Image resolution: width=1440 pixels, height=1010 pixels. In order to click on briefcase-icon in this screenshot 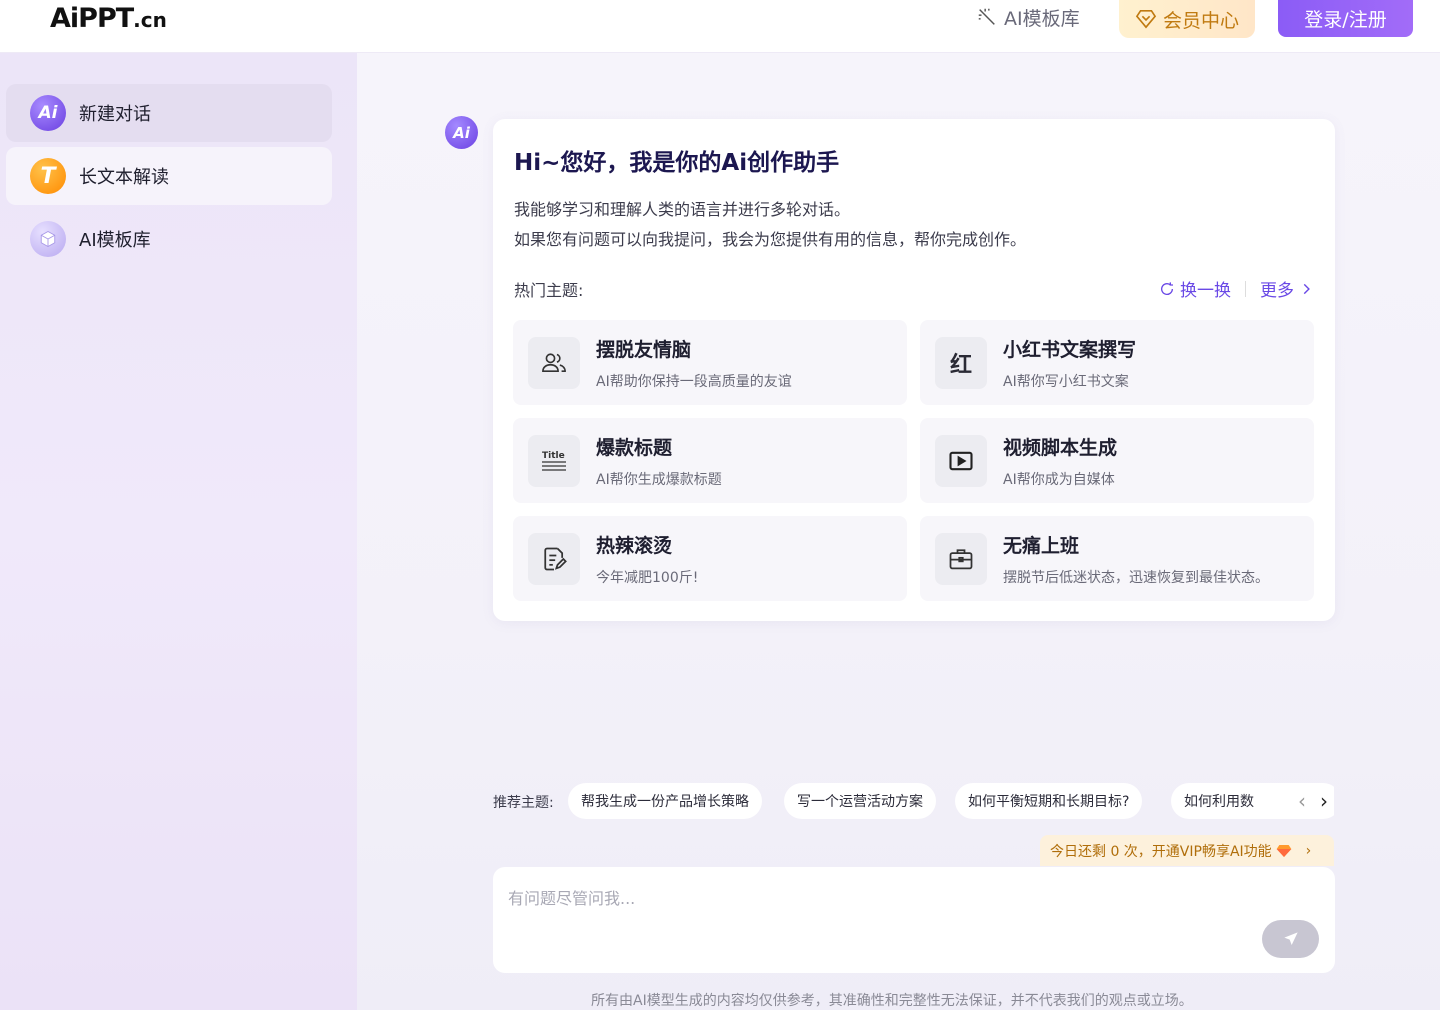, I will do `click(961, 559)`.